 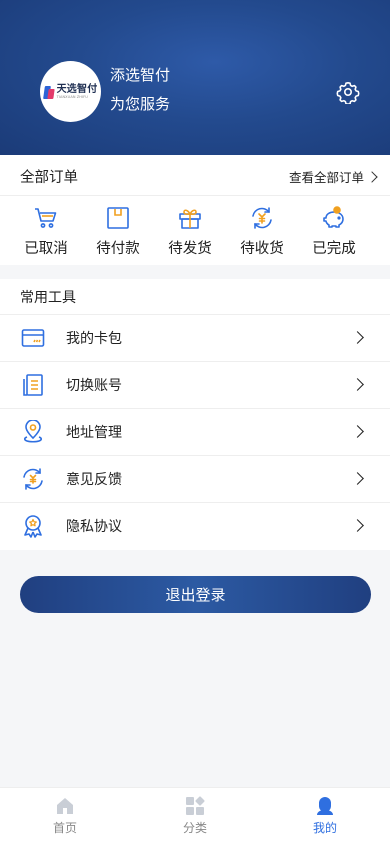 I want to click on tab-category: 分类, so click(x=195, y=816).